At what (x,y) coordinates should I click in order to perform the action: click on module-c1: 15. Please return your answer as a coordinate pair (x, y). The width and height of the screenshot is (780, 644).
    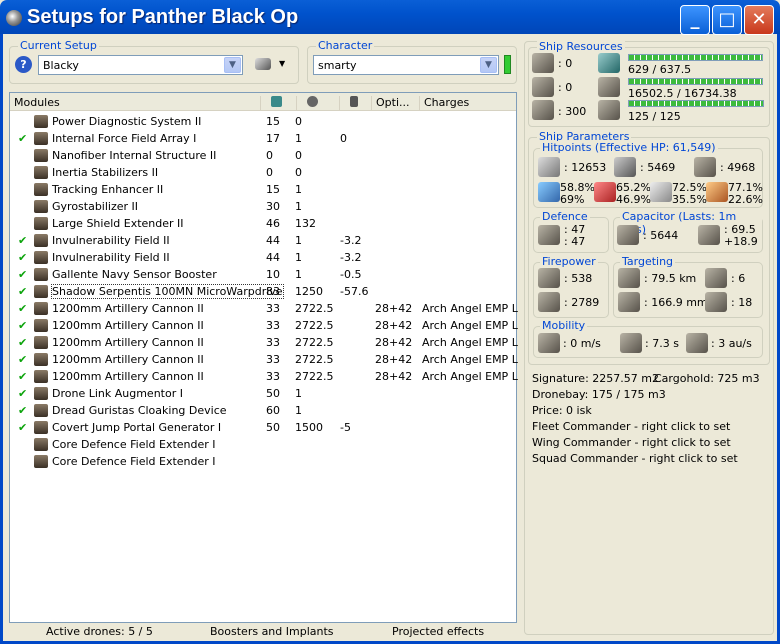
    Looking at the image, I should click on (273, 121).